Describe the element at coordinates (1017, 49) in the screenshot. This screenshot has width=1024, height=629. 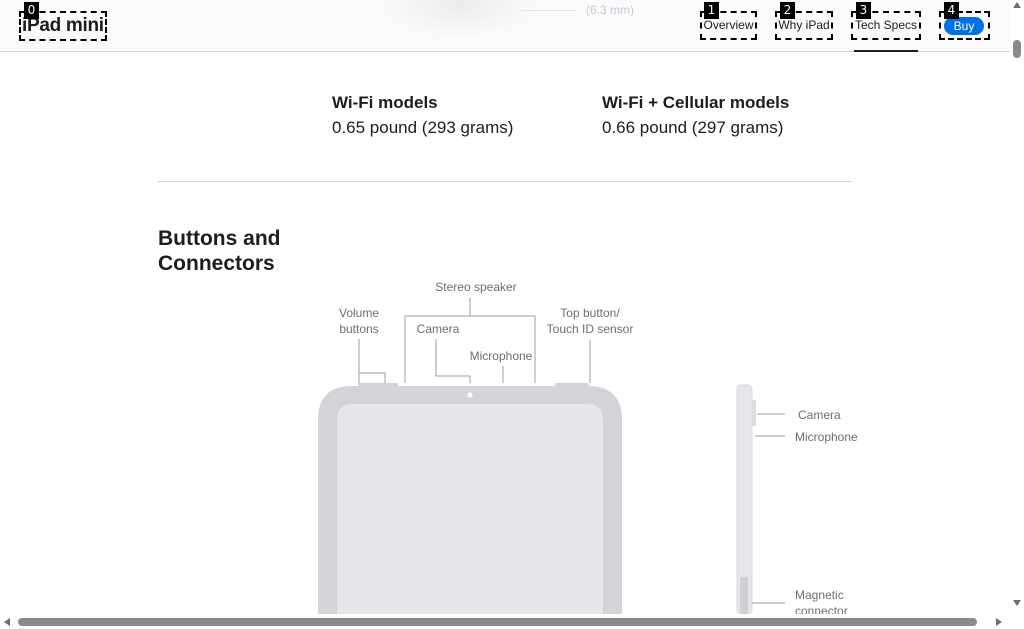
I see `vertical-scrollbar-thumb` at that location.